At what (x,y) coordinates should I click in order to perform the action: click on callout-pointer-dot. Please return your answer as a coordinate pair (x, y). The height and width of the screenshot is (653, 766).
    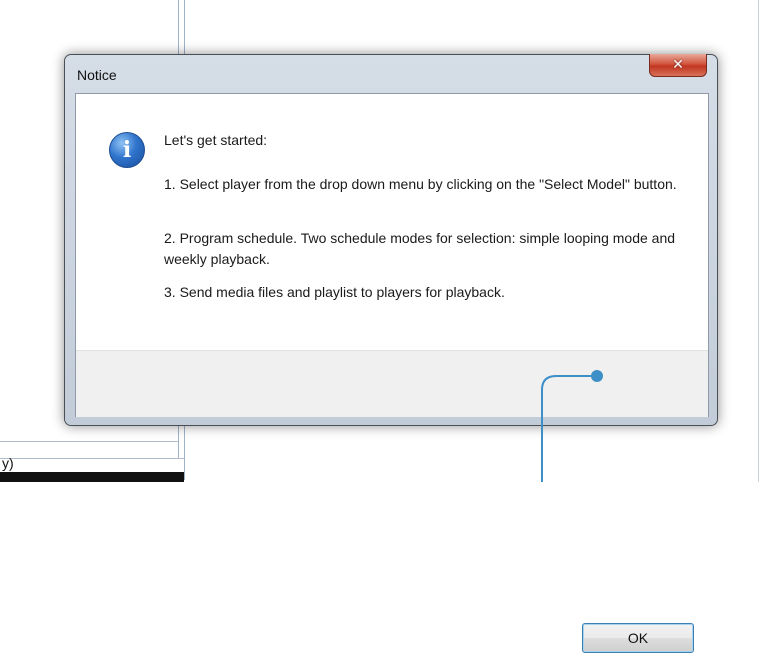
    Looking at the image, I should click on (597, 376).